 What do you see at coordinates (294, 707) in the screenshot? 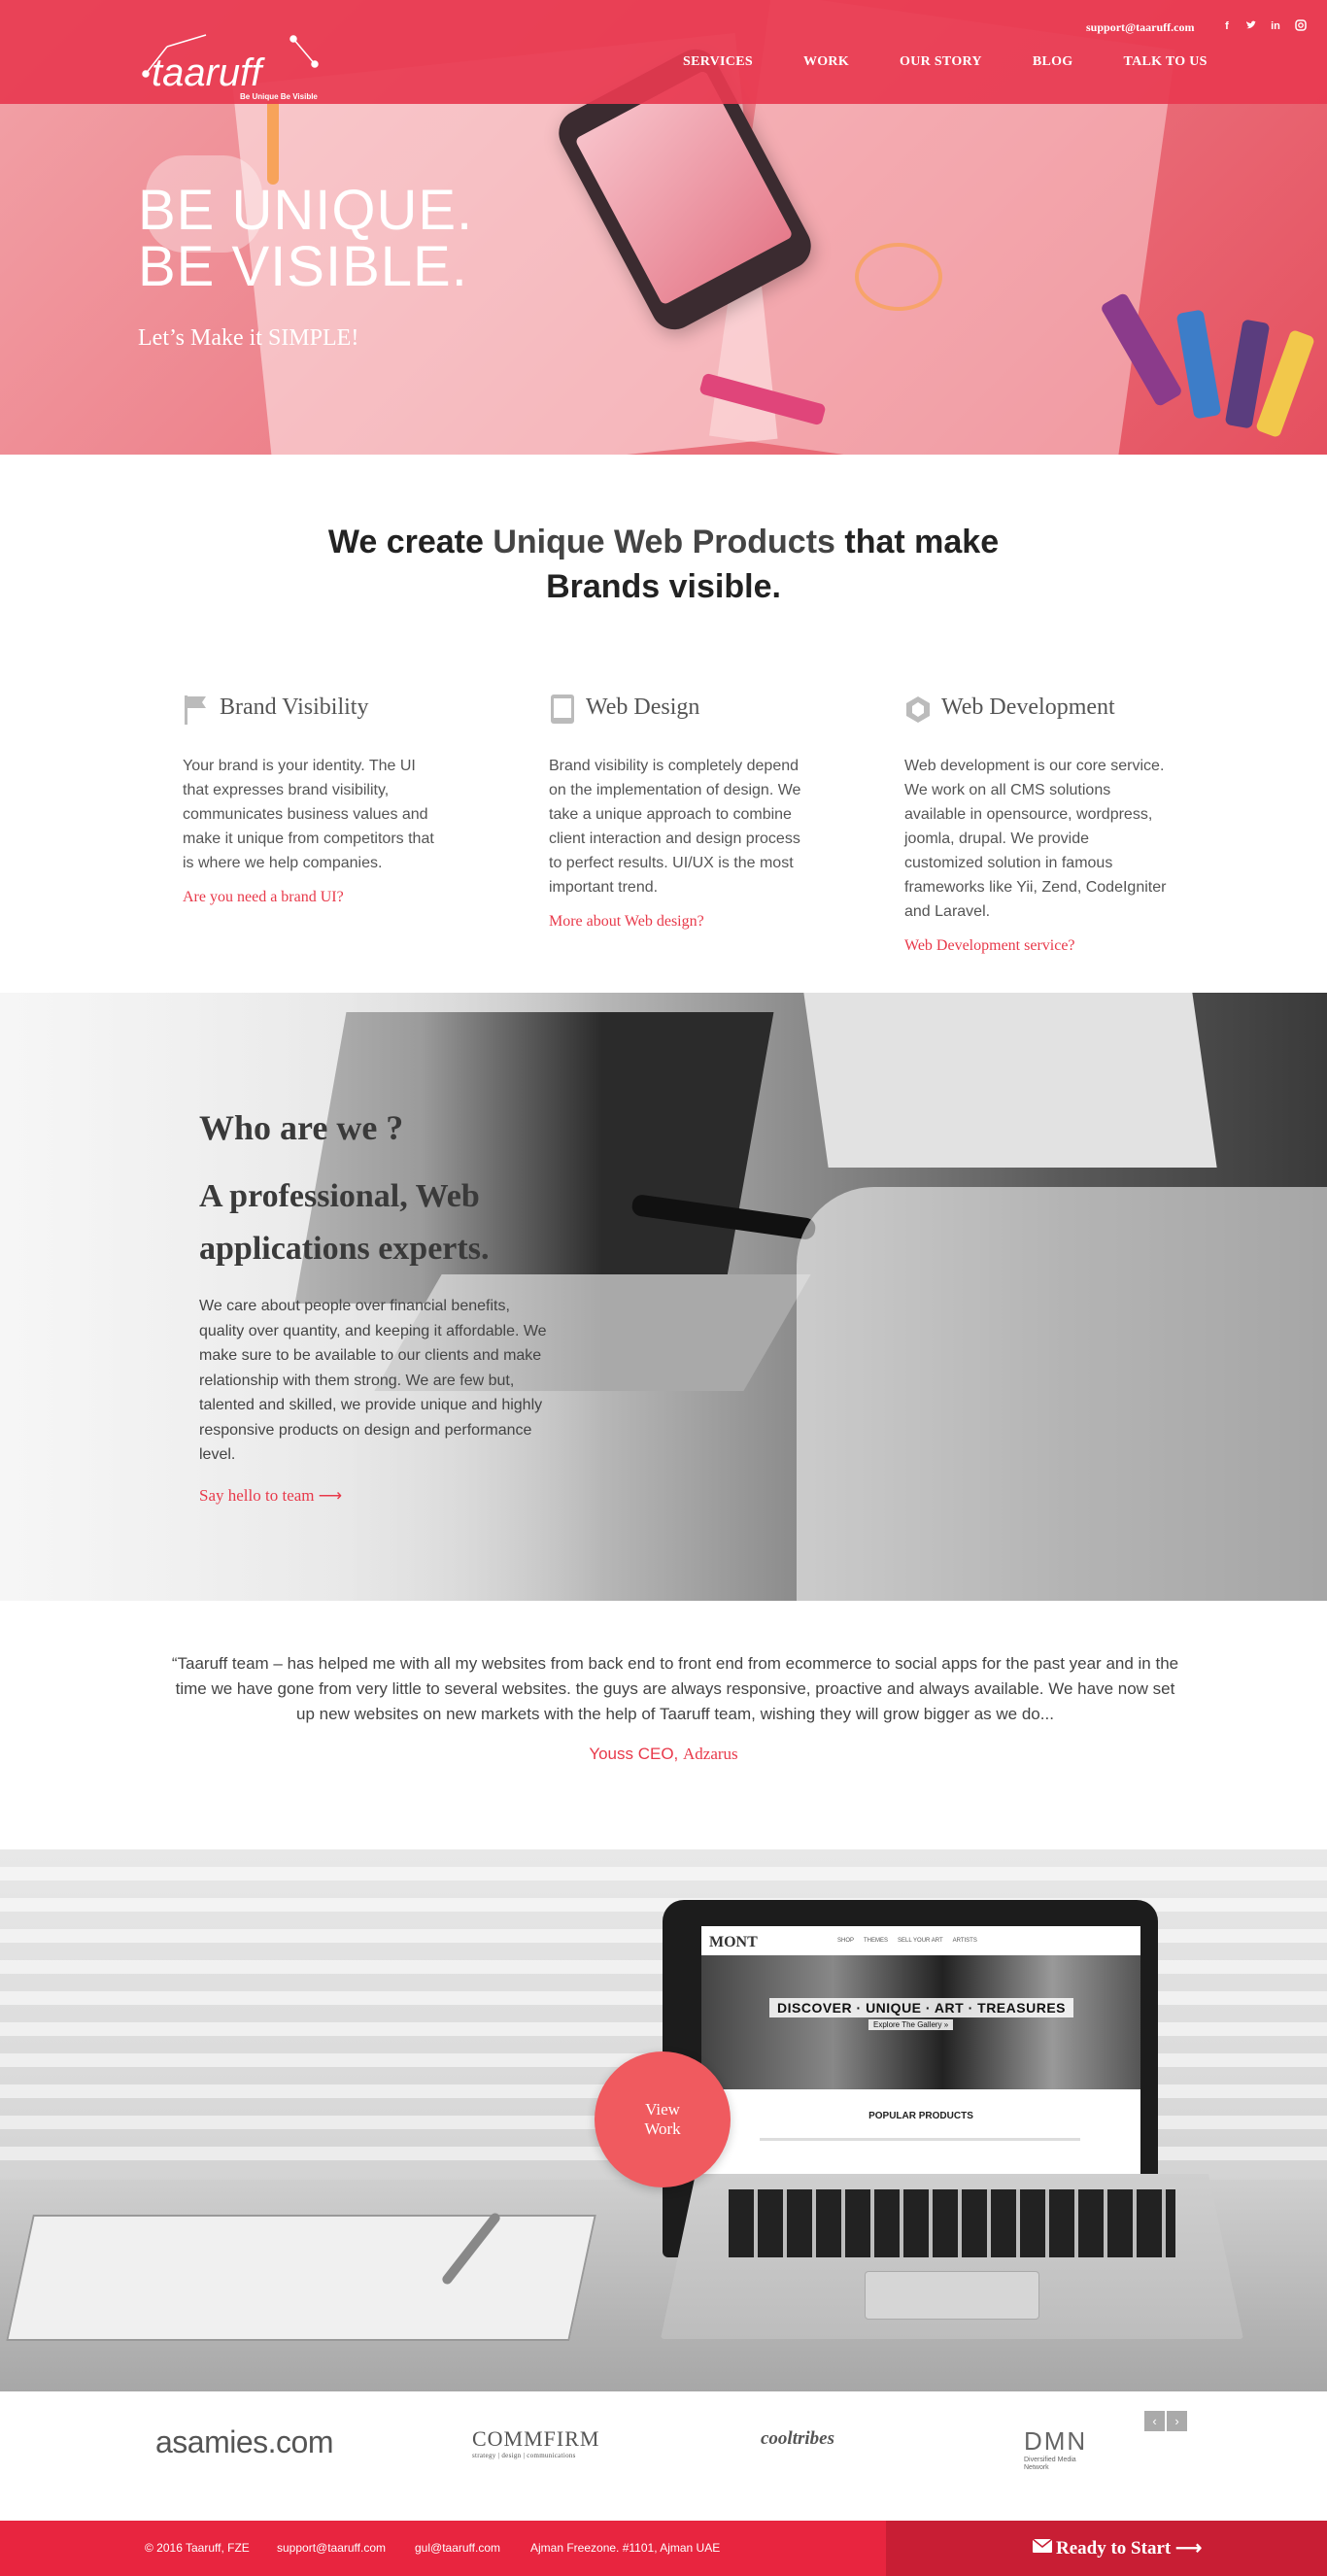
I see `feature-title: Brand Visibility` at bounding box center [294, 707].